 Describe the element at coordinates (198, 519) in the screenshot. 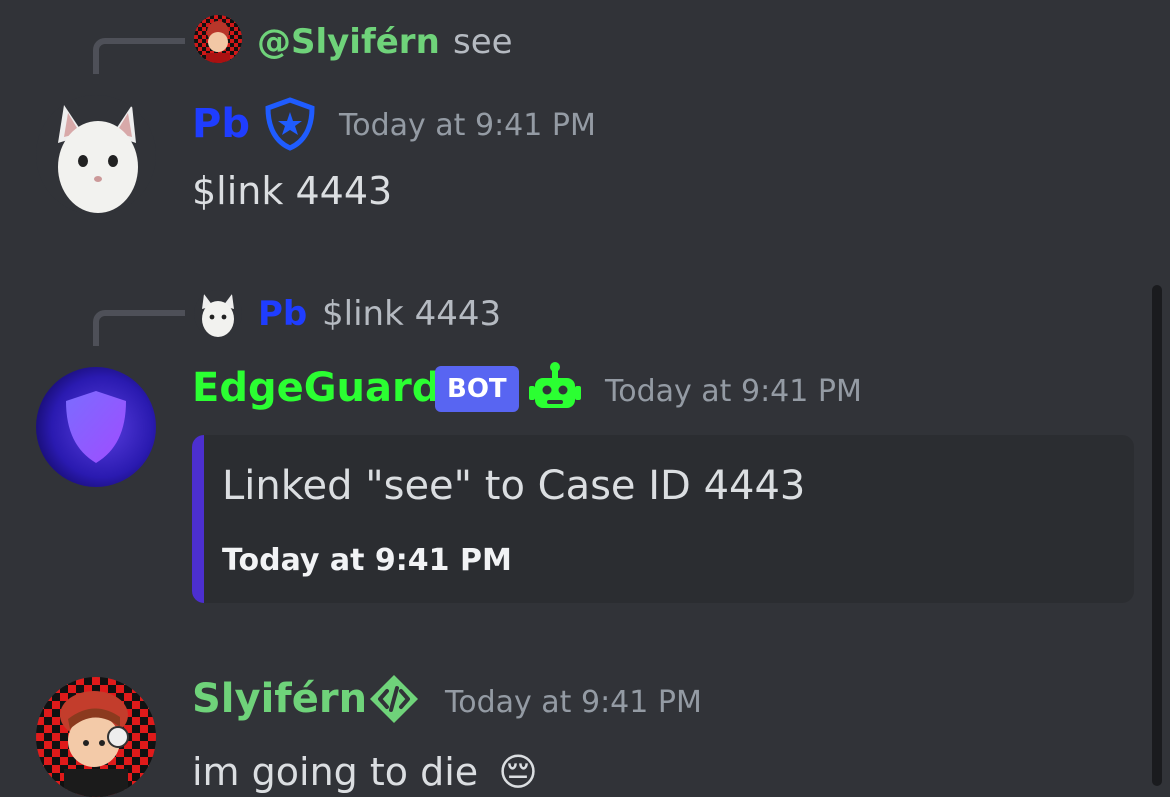

I see `embed-color-bar` at that location.